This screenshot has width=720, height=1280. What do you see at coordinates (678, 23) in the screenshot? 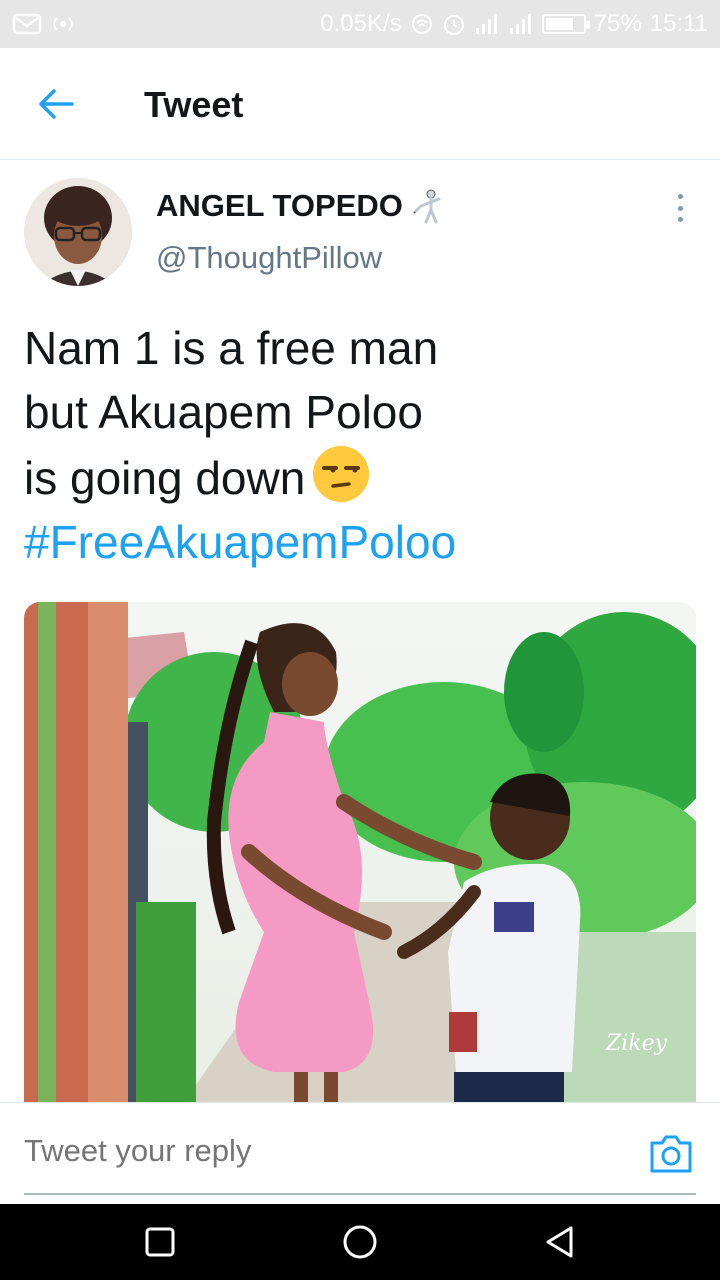
I see `clock: 15:11` at bounding box center [678, 23].